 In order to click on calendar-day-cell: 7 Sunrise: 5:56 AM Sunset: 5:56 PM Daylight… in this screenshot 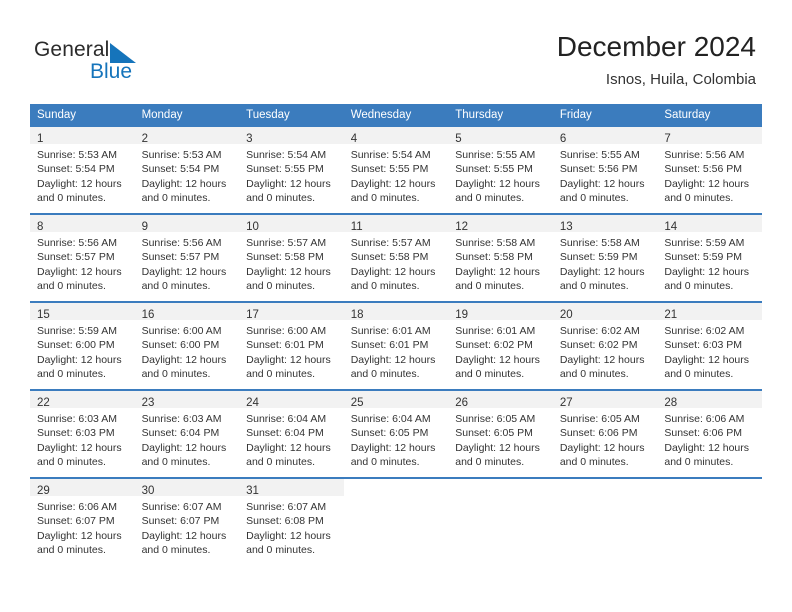, I will do `click(709, 169)`.